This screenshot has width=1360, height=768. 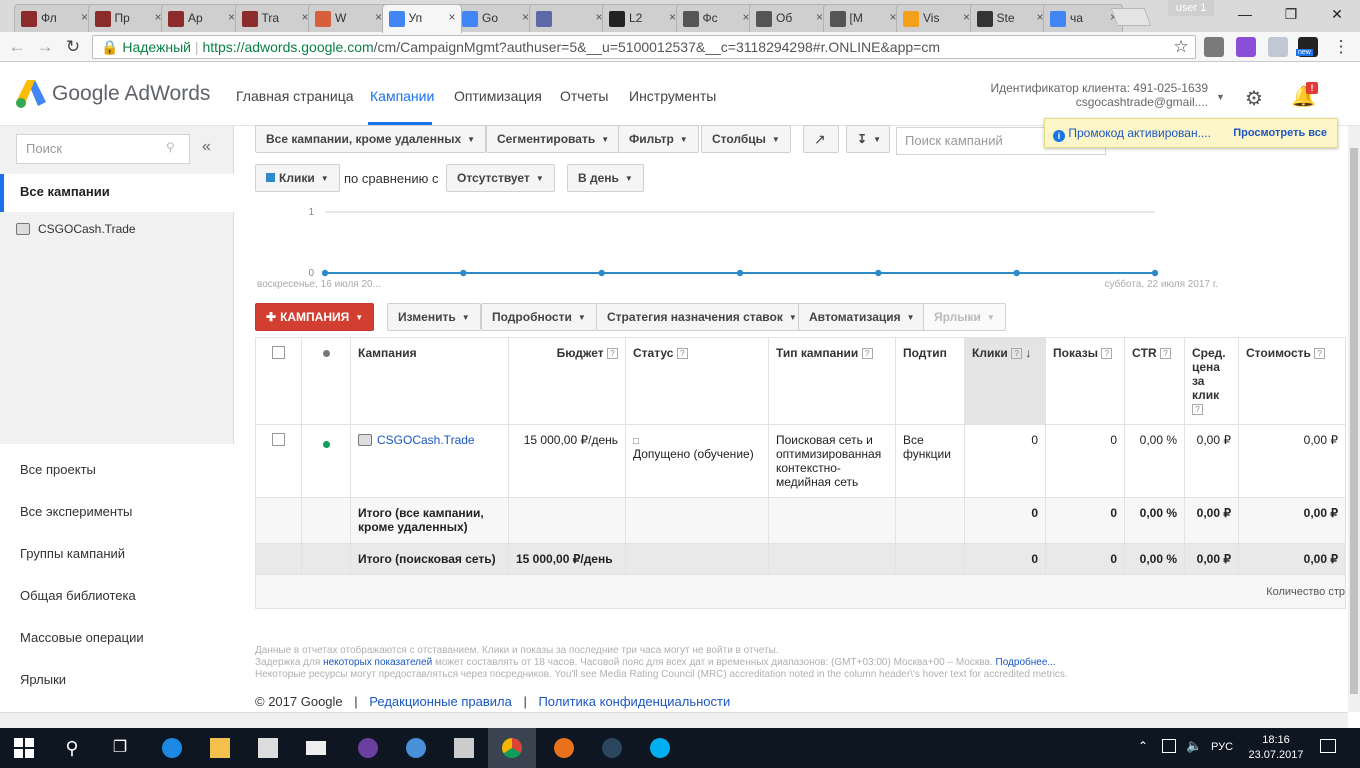 I want to click on period-dropdown: В день ▼, so click(x=605, y=178).